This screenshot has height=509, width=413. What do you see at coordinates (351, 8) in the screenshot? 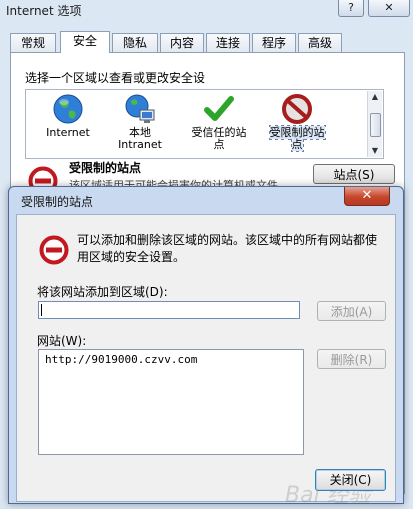
I see `help-button: ?` at bounding box center [351, 8].